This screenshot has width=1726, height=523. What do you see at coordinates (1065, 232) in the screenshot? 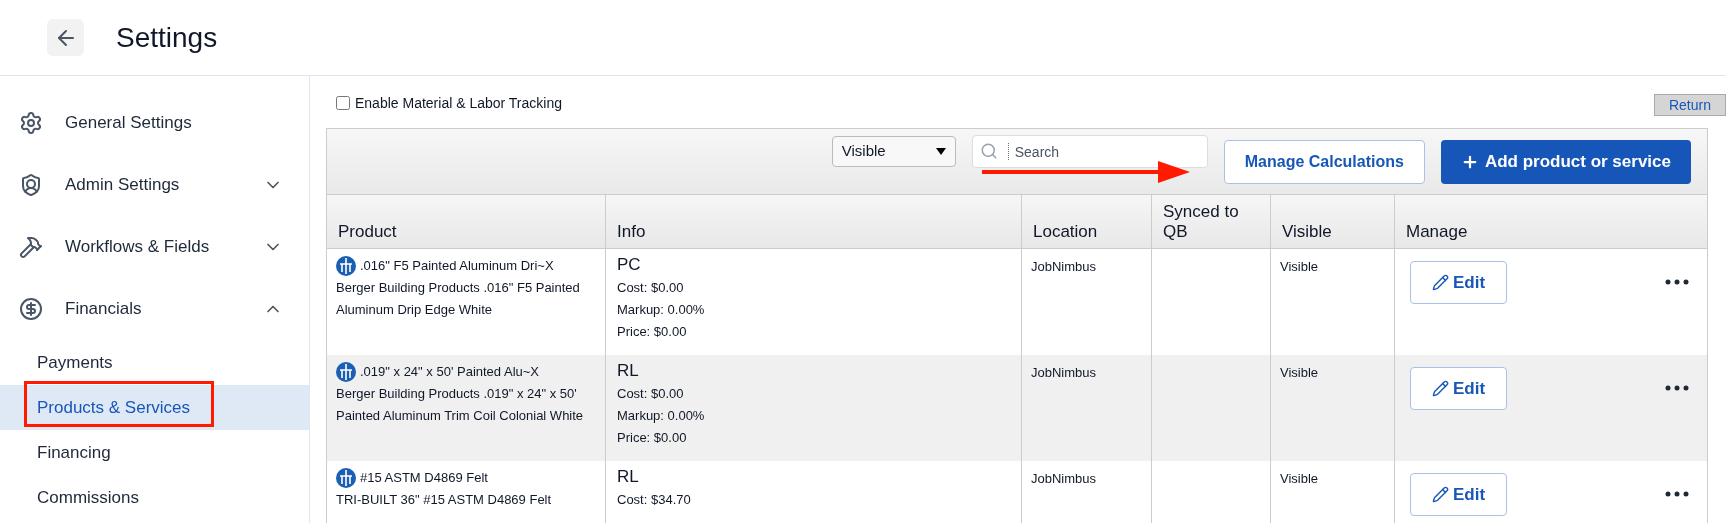
I see `column-header: Location` at bounding box center [1065, 232].